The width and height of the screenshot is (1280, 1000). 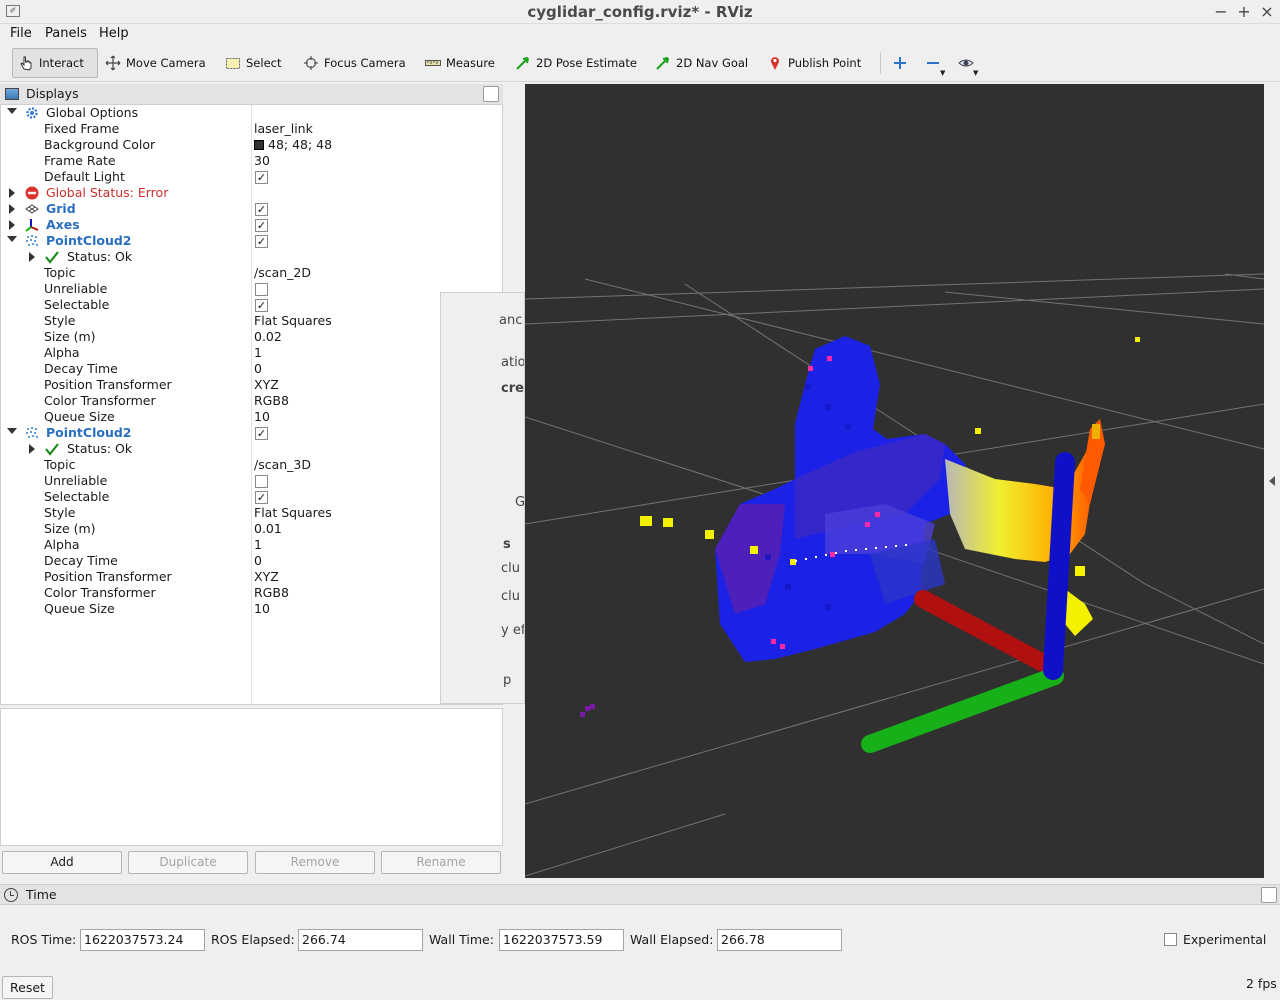 I want to click on prop-frame-rate: Frame Rate 30, so click(x=251, y=161).